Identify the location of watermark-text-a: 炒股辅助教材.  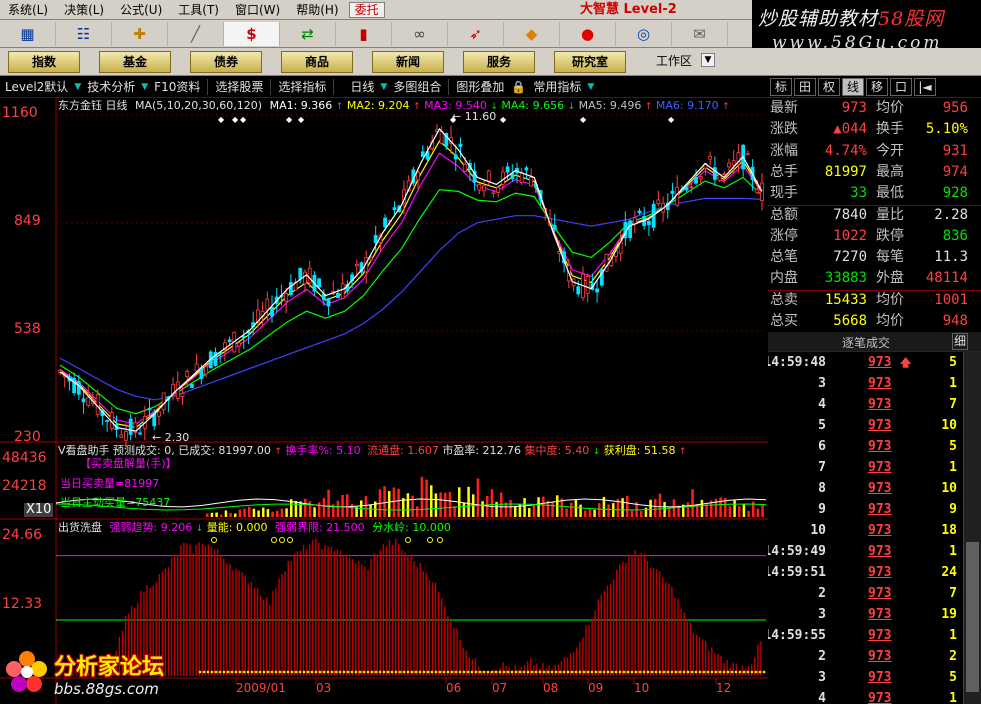
(818, 19).